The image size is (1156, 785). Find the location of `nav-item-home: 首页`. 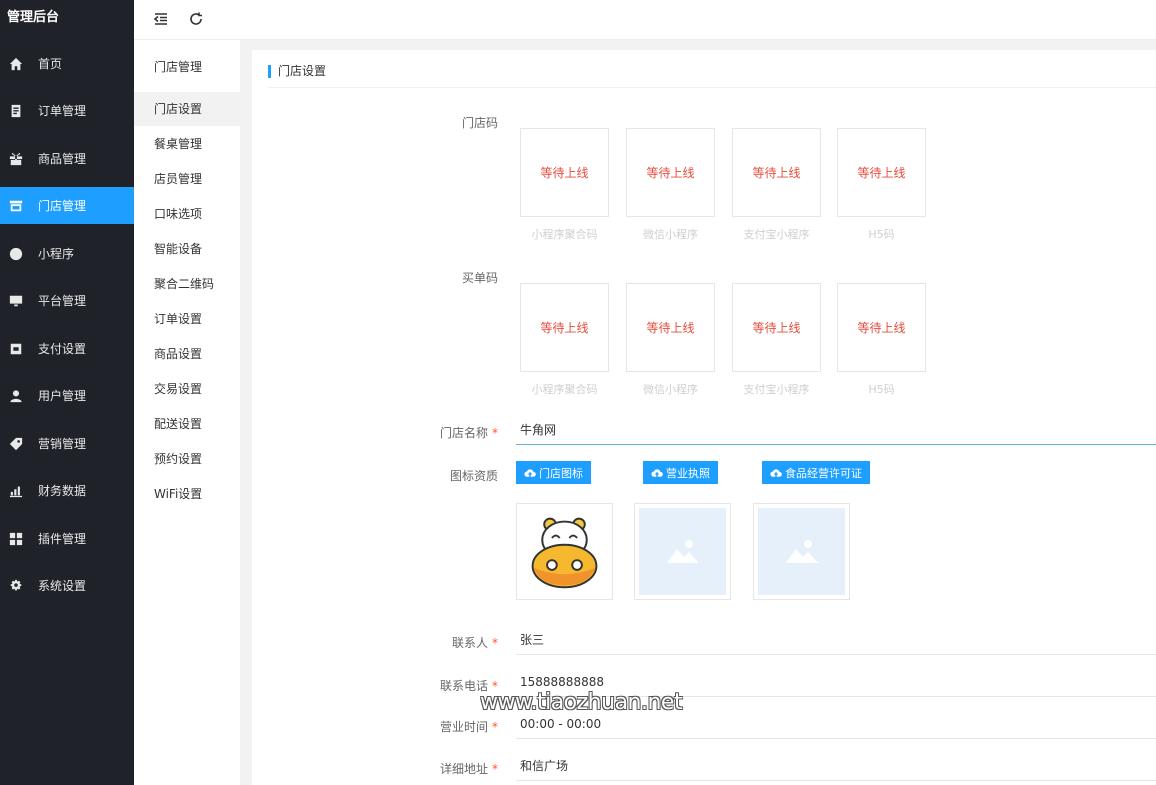

nav-item-home: 首页 is located at coordinates (67, 63).